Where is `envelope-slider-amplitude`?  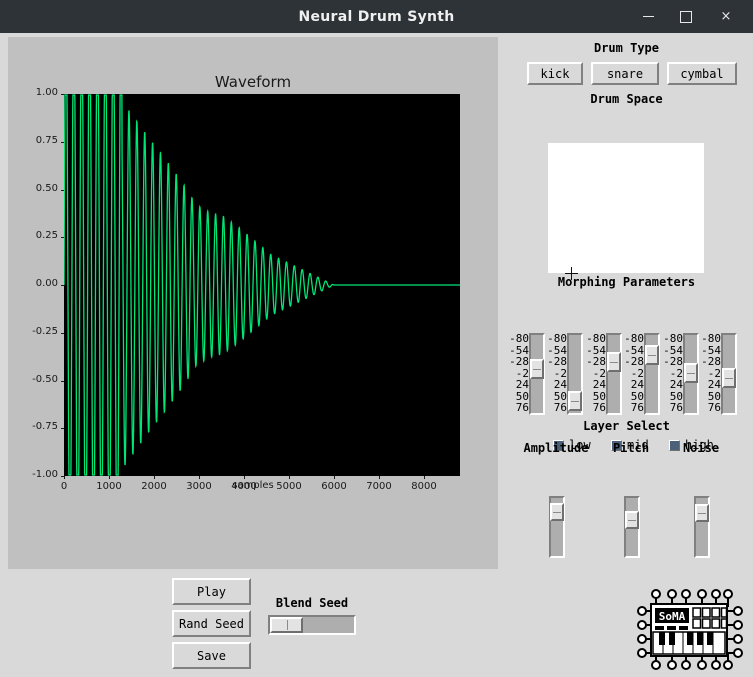 envelope-slider-amplitude is located at coordinates (557, 527).